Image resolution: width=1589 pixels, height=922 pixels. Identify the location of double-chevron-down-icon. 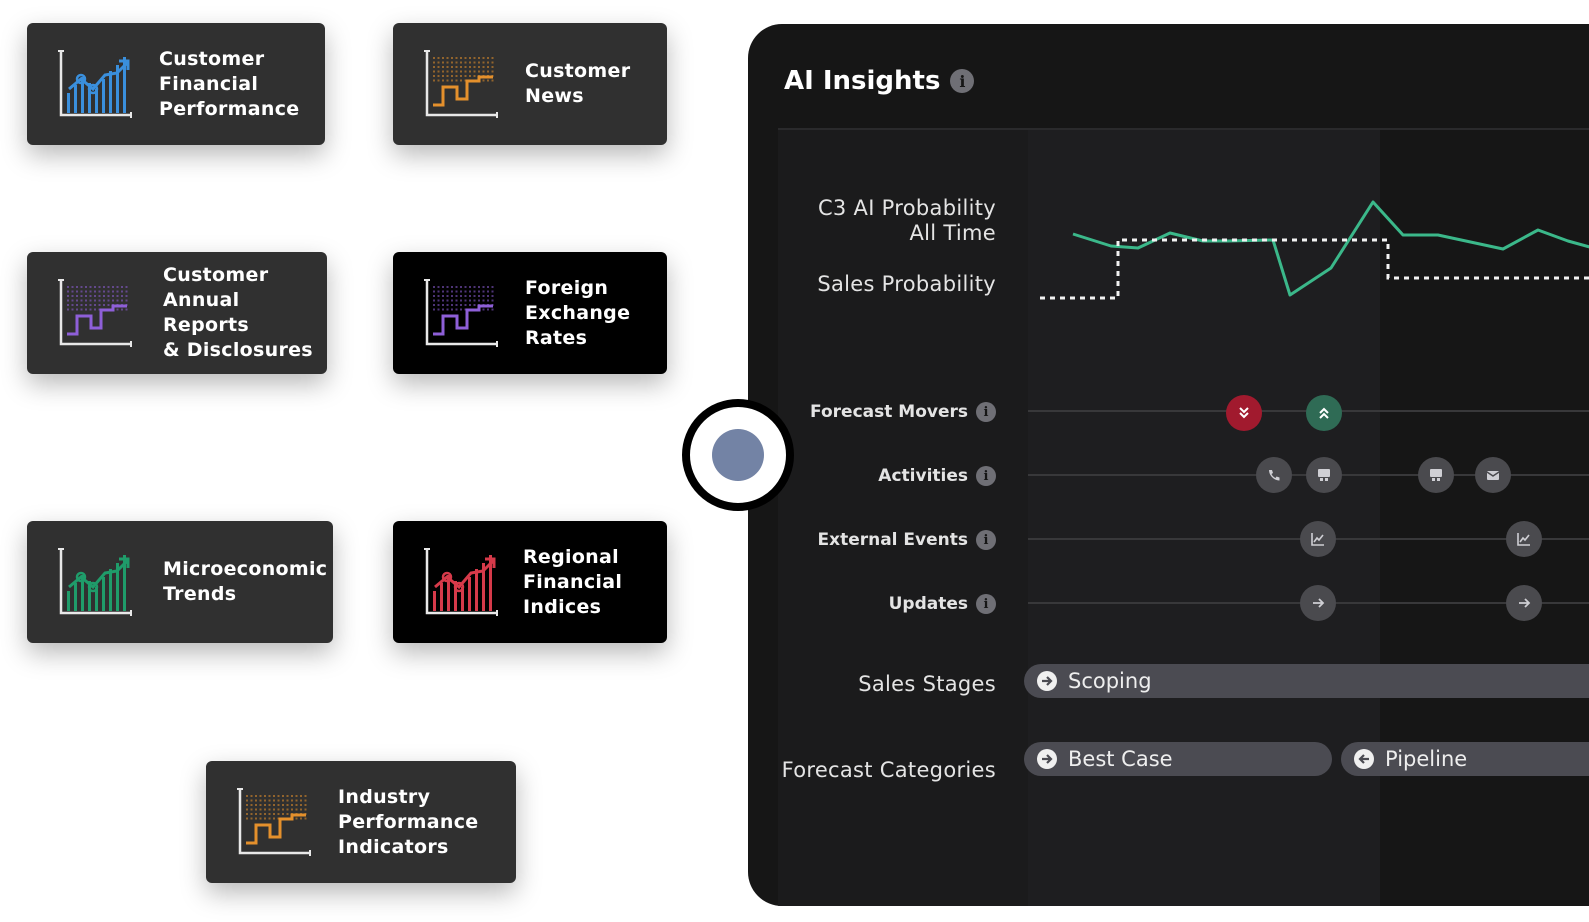
(1244, 413).